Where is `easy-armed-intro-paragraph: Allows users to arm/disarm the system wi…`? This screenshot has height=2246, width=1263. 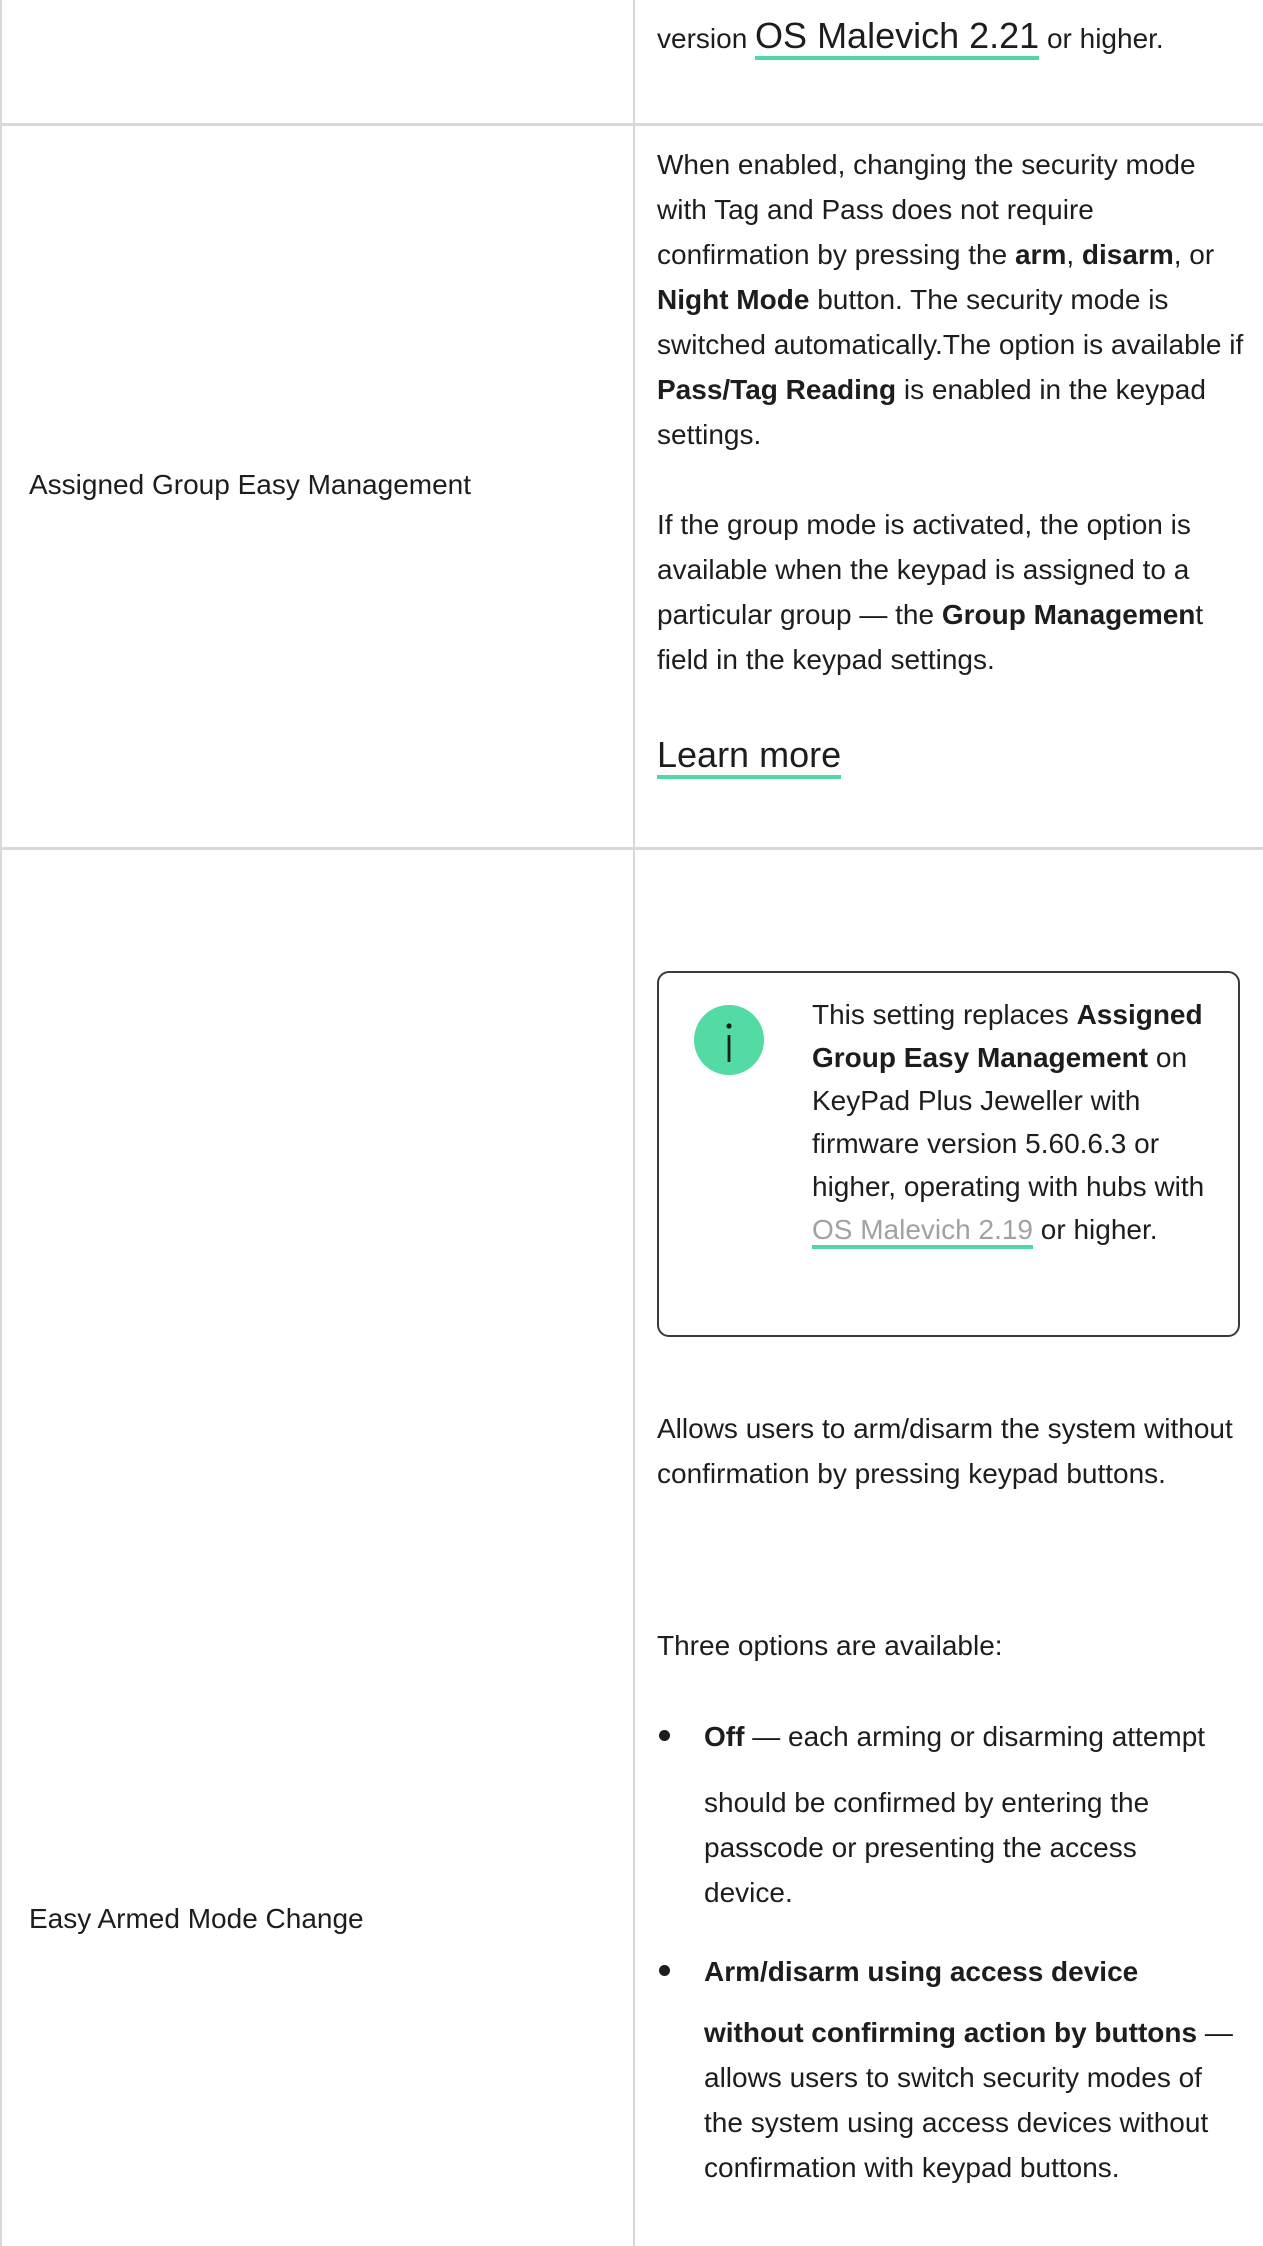 easy-armed-intro-paragraph: Allows users to arm/disarm the system wi… is located at coordinates (945, 1451).